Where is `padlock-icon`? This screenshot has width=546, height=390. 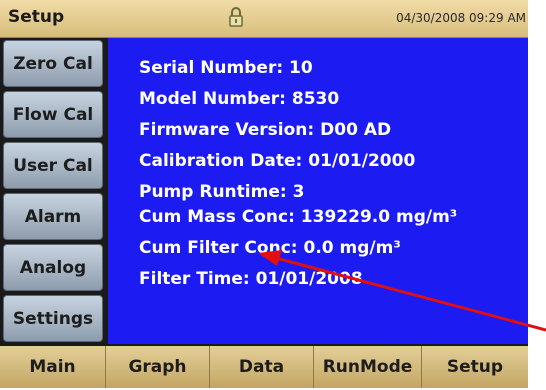
padlock-icon is located at coordinates (236, 17).